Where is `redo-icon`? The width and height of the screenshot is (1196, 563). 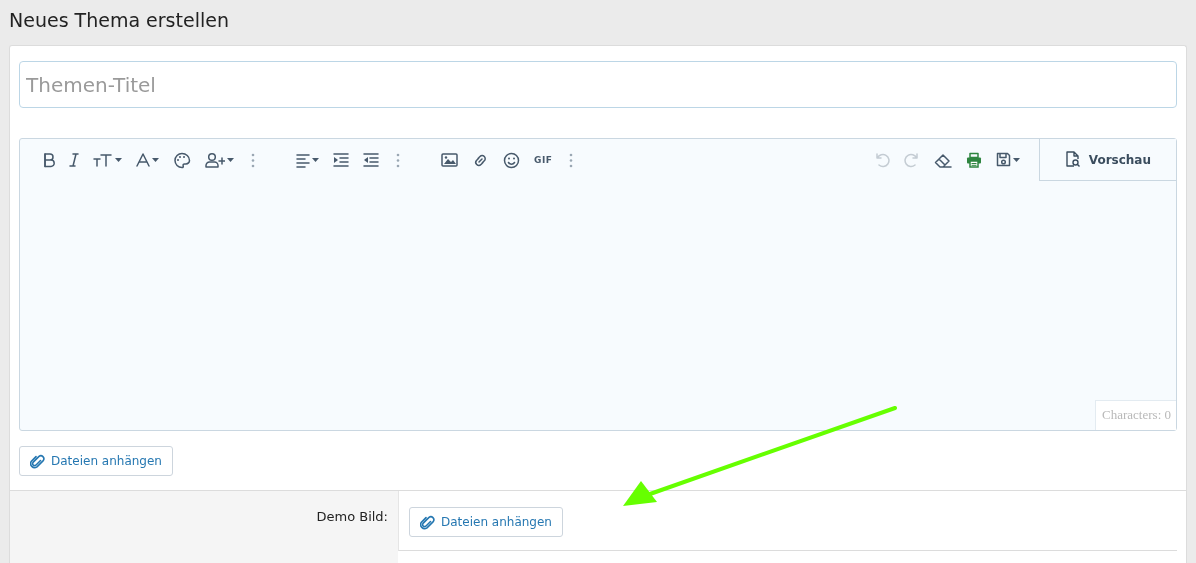 redo-icon is located at coordinates (911, 160).